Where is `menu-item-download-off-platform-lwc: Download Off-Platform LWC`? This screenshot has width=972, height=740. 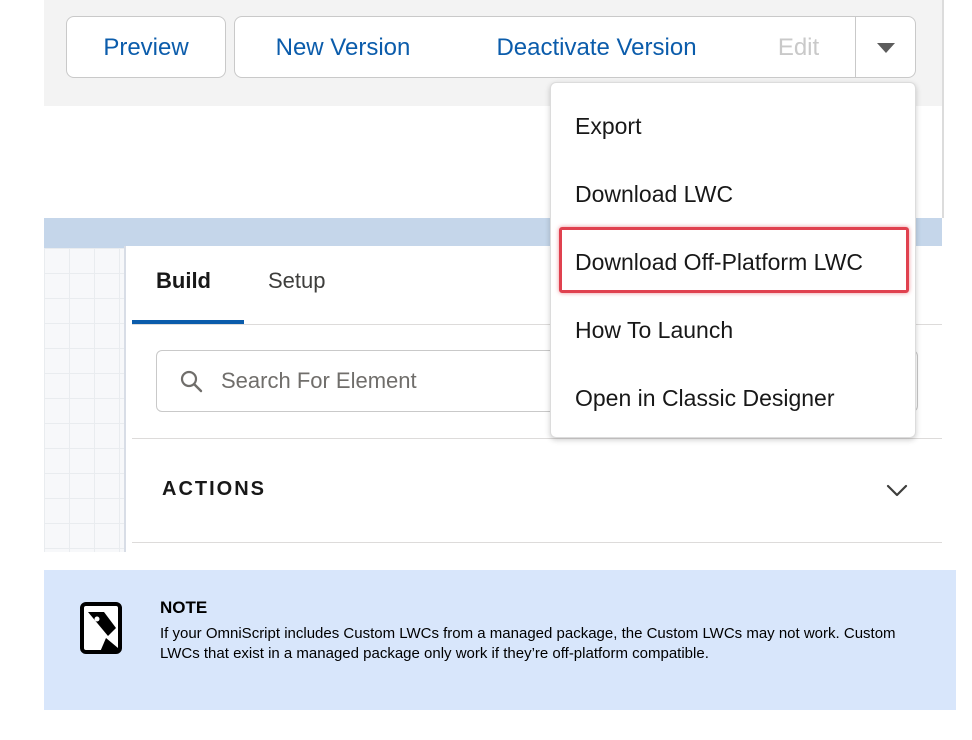
menu-item-download-off-platform-lwc: Download Off-Platform LWC is located at coordinates (719, 262).